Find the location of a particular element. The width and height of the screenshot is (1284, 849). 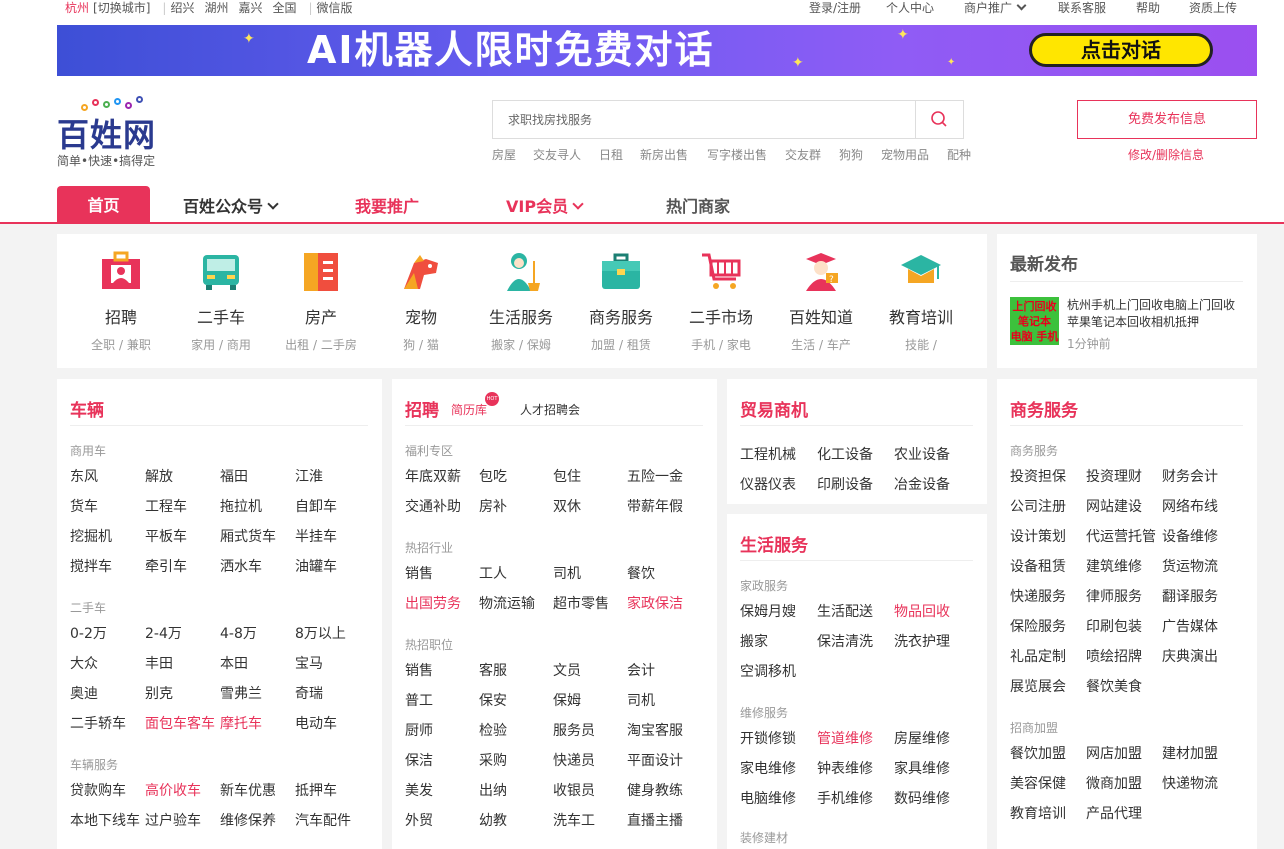

category-link: 保姆 is located at coordinates (567, 700).